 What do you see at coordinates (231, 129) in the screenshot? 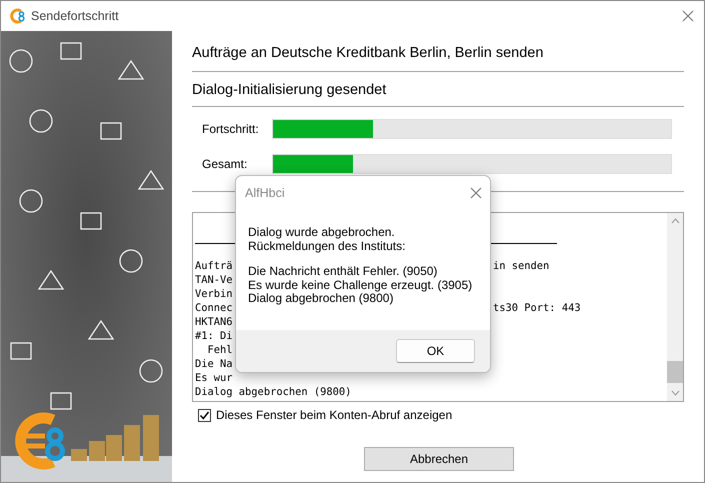
I see `progress-label: Fortschritt:` at bounding box center [231, 129].